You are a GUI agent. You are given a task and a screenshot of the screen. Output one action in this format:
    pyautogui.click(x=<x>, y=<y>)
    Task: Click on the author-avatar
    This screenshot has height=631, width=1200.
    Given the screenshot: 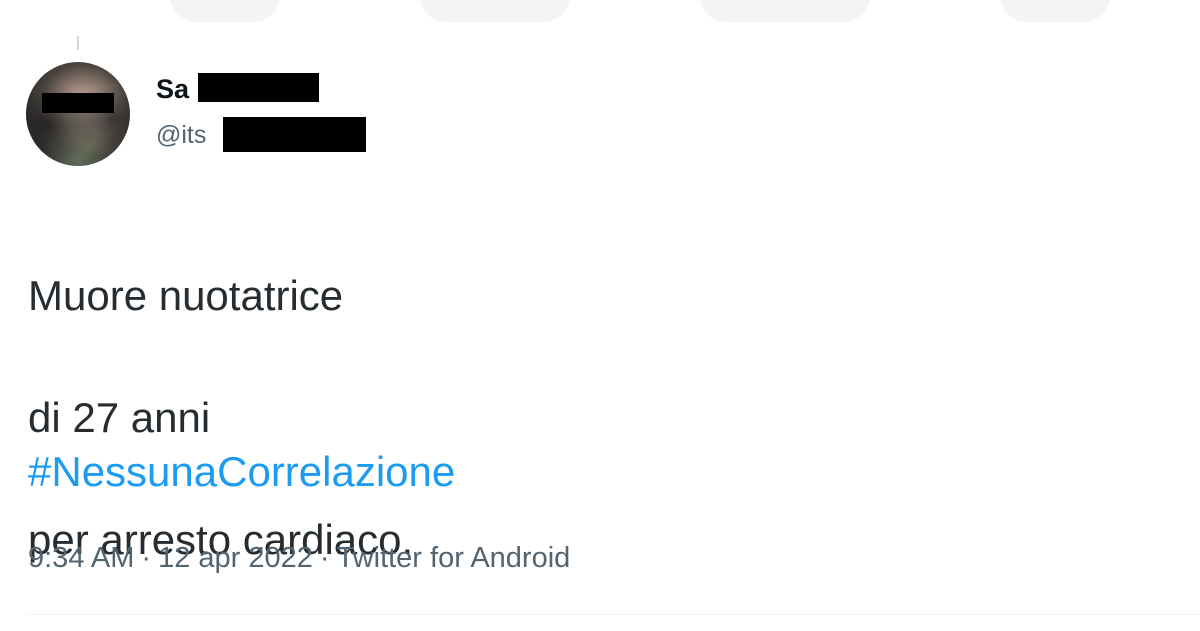 What is the action you would take?
    pyautogui.click(x=78, y=114)
    